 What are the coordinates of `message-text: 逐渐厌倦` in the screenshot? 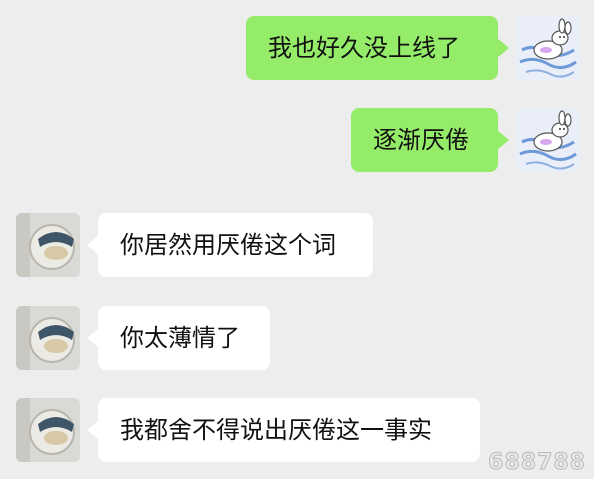 It's located at (421, 140).